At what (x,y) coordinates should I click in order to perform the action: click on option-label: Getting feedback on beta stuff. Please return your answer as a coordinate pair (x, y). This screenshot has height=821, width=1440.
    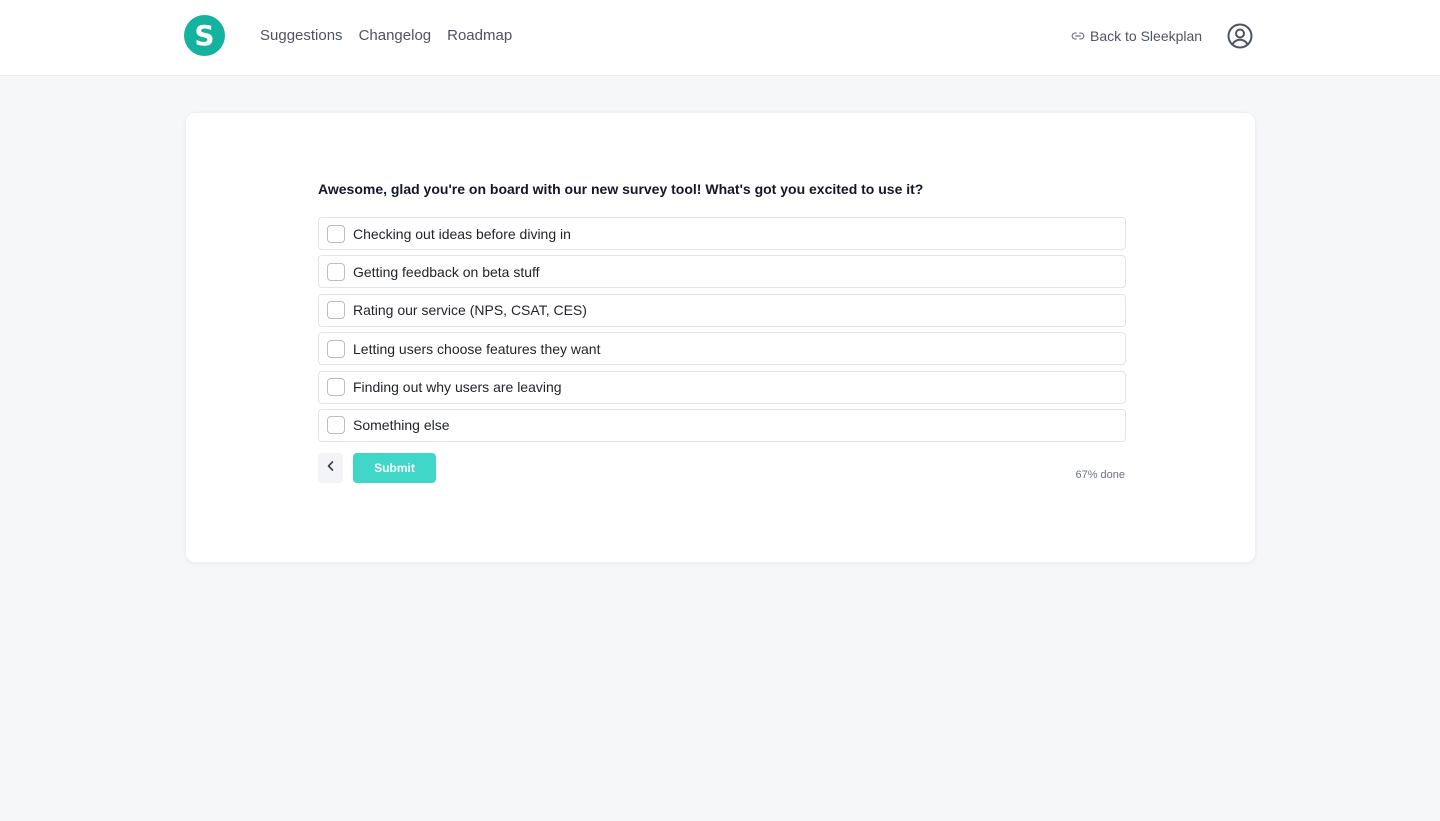
    Looking at the image, I should click on (446, 271).